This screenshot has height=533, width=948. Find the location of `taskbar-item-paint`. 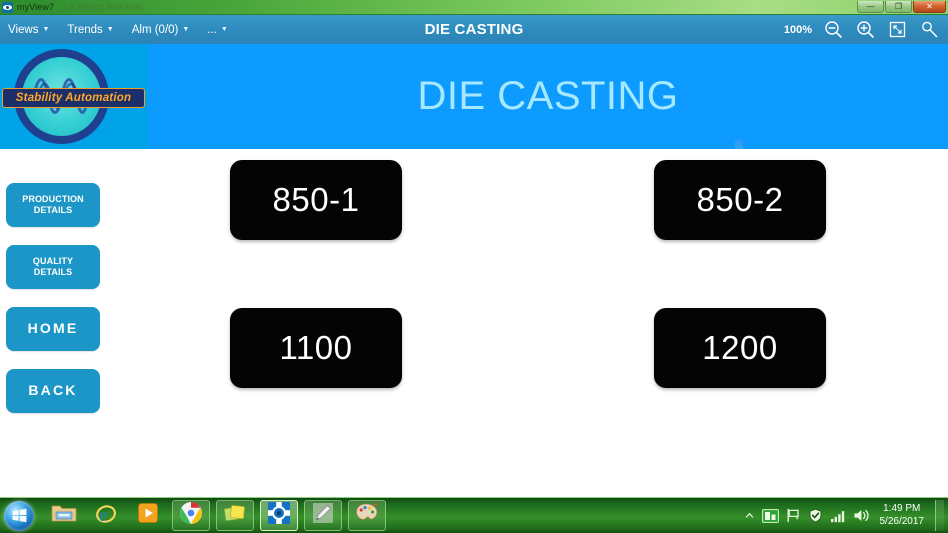

taskbar-item-paint is located at coordinates (367, 515).